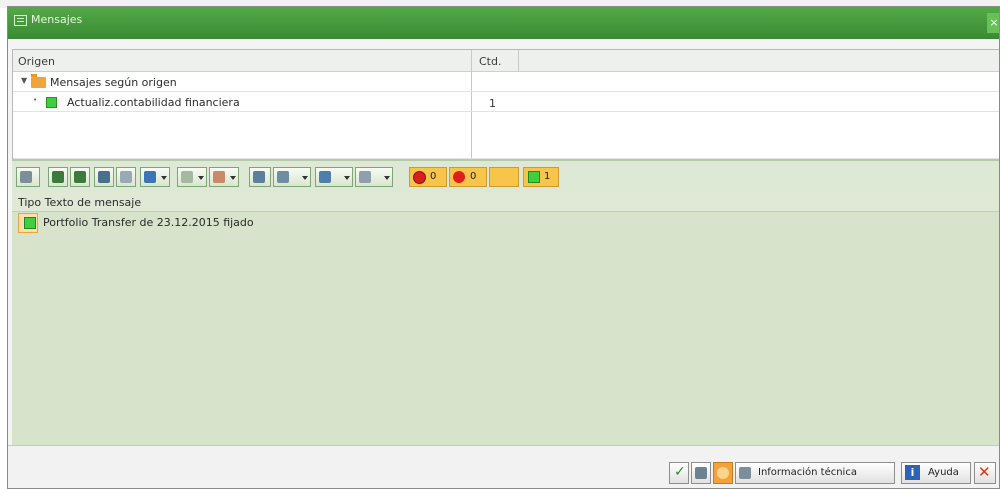 This screenshot has height=489, width=1000. What do you see at coordinates (325, 177) in the screenshot?
I see `export-icon` at bounding box center [325, 177].